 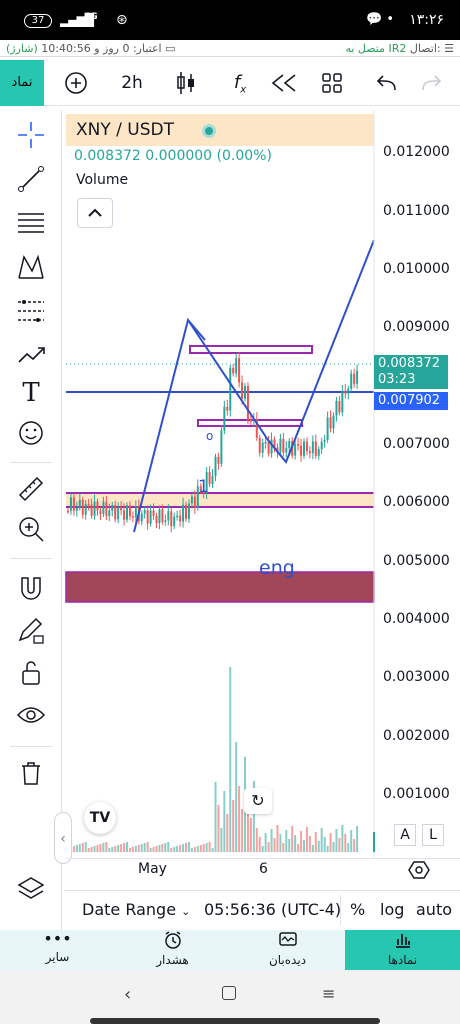 I want to click on symbol-button: نماد, so click(x=22, y=83).